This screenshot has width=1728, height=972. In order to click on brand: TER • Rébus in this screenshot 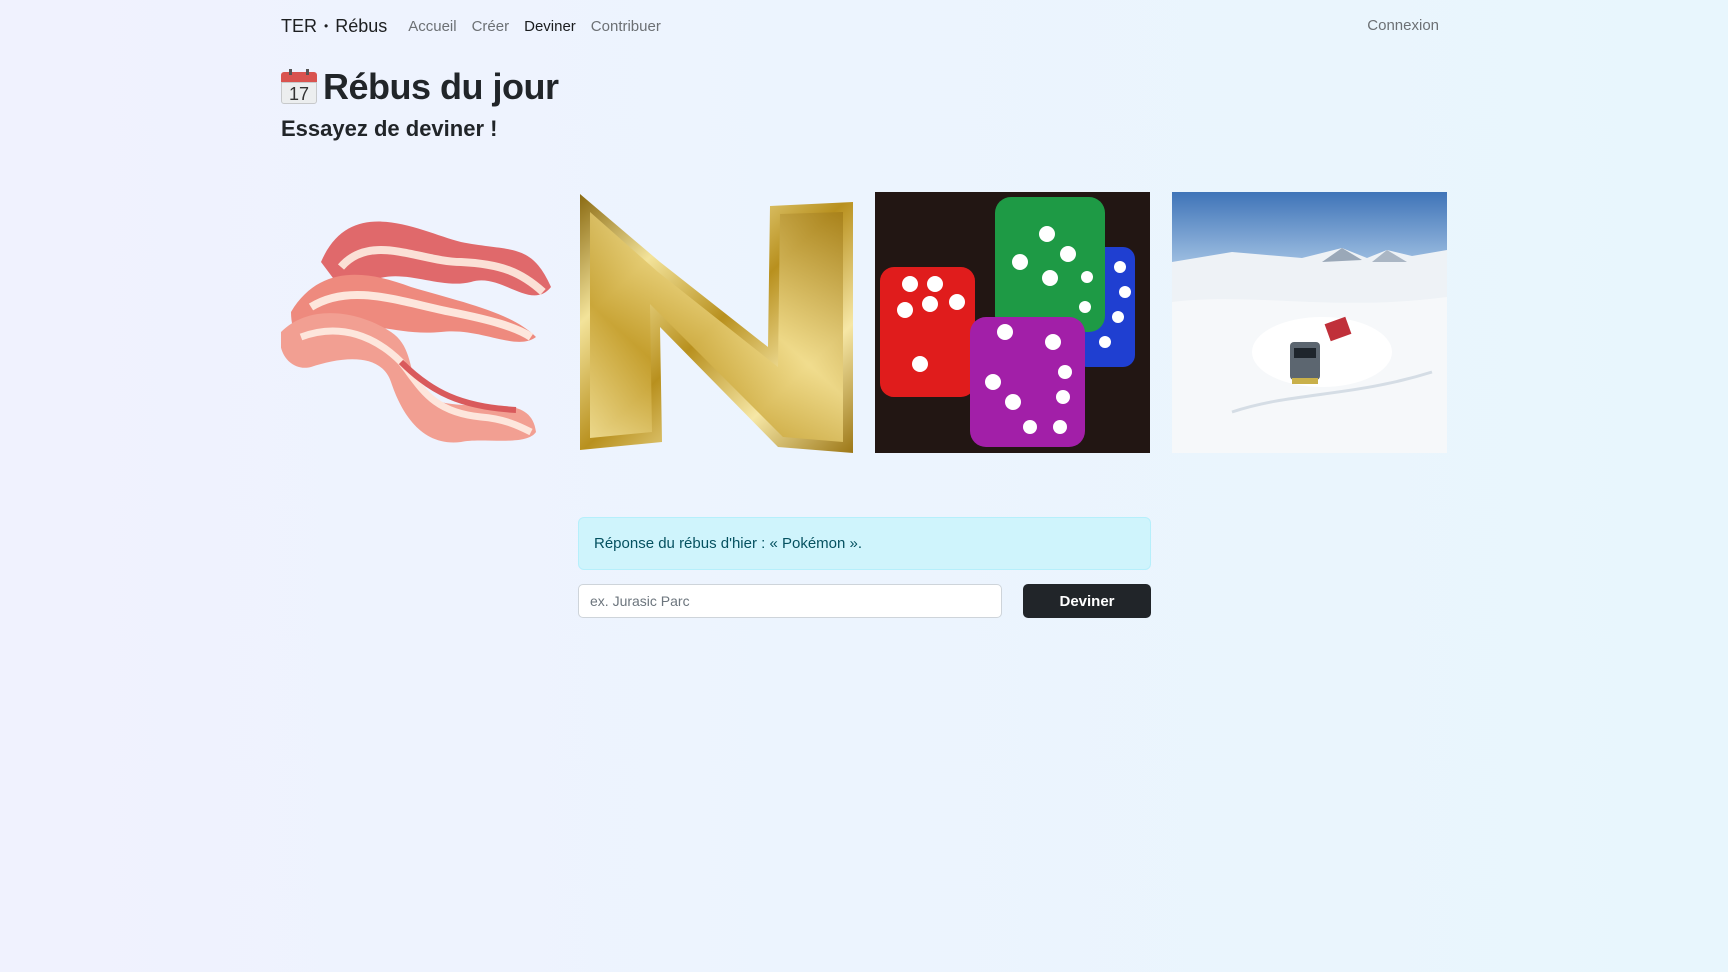, I will do `click(334, 26)`.